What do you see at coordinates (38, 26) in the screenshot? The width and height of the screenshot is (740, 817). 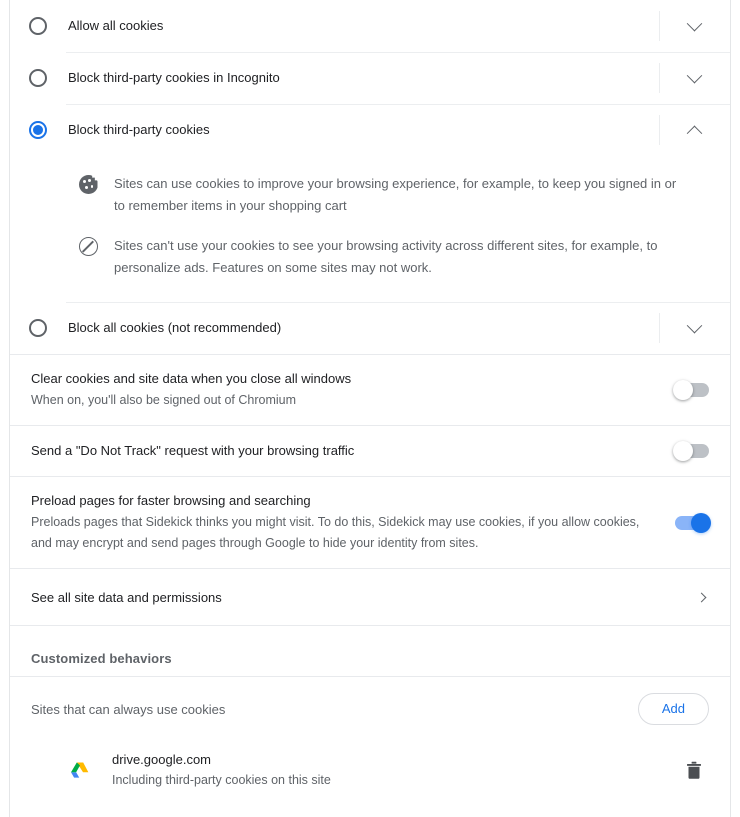 I see `radio-button-allow-all-cookies` at bounding box center [38, 26].